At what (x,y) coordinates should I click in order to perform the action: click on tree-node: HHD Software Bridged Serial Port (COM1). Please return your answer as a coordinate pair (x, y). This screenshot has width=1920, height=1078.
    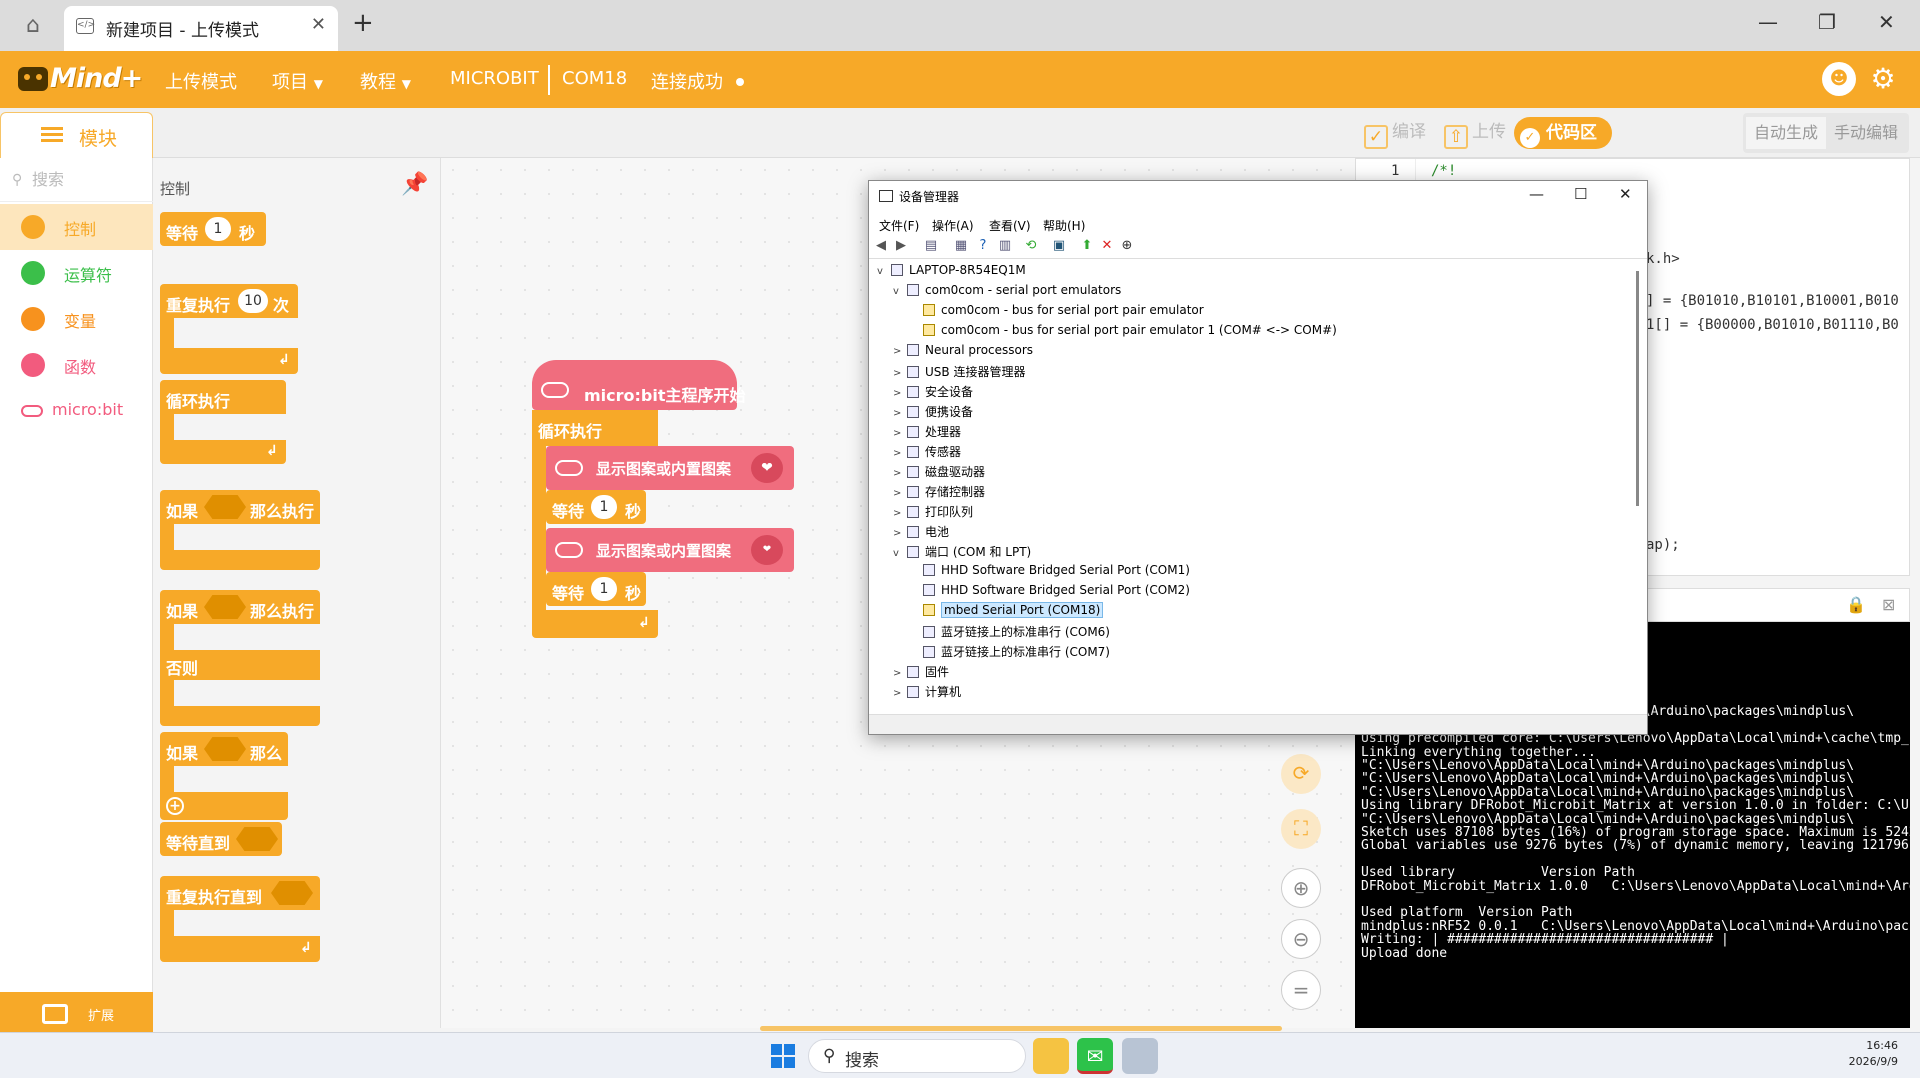
    Looking at the image, I should click on (1049, 573).